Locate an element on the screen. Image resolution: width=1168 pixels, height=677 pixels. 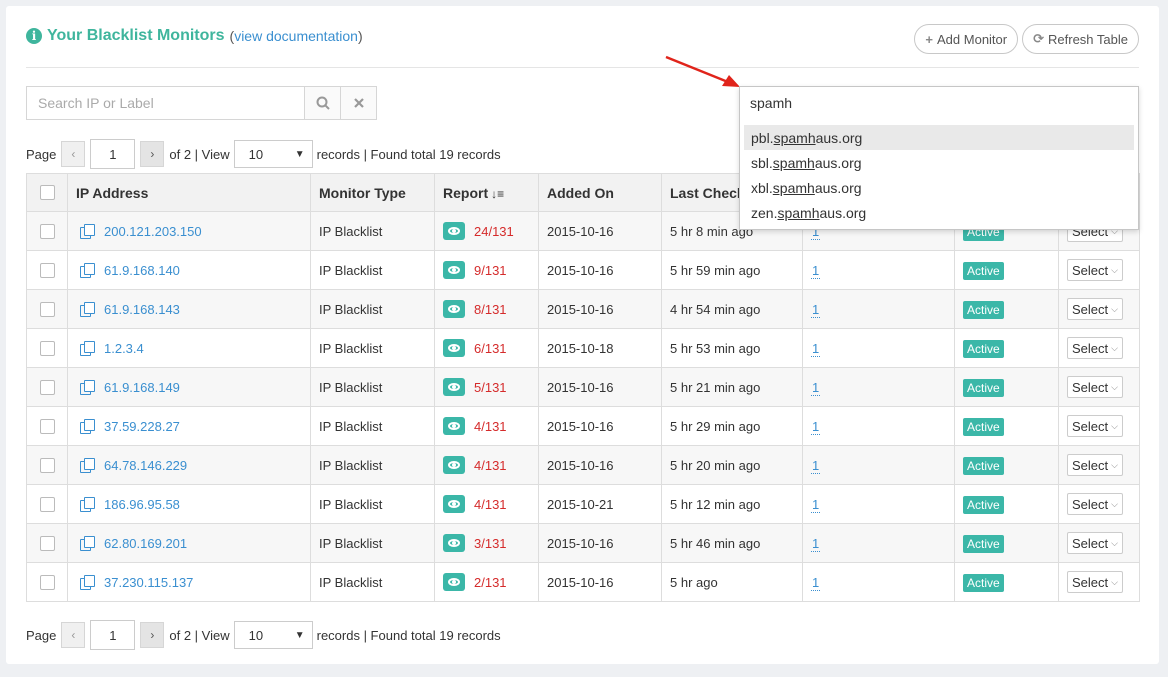
autocomplete-input: spamh is located at coordinates (939, 105).